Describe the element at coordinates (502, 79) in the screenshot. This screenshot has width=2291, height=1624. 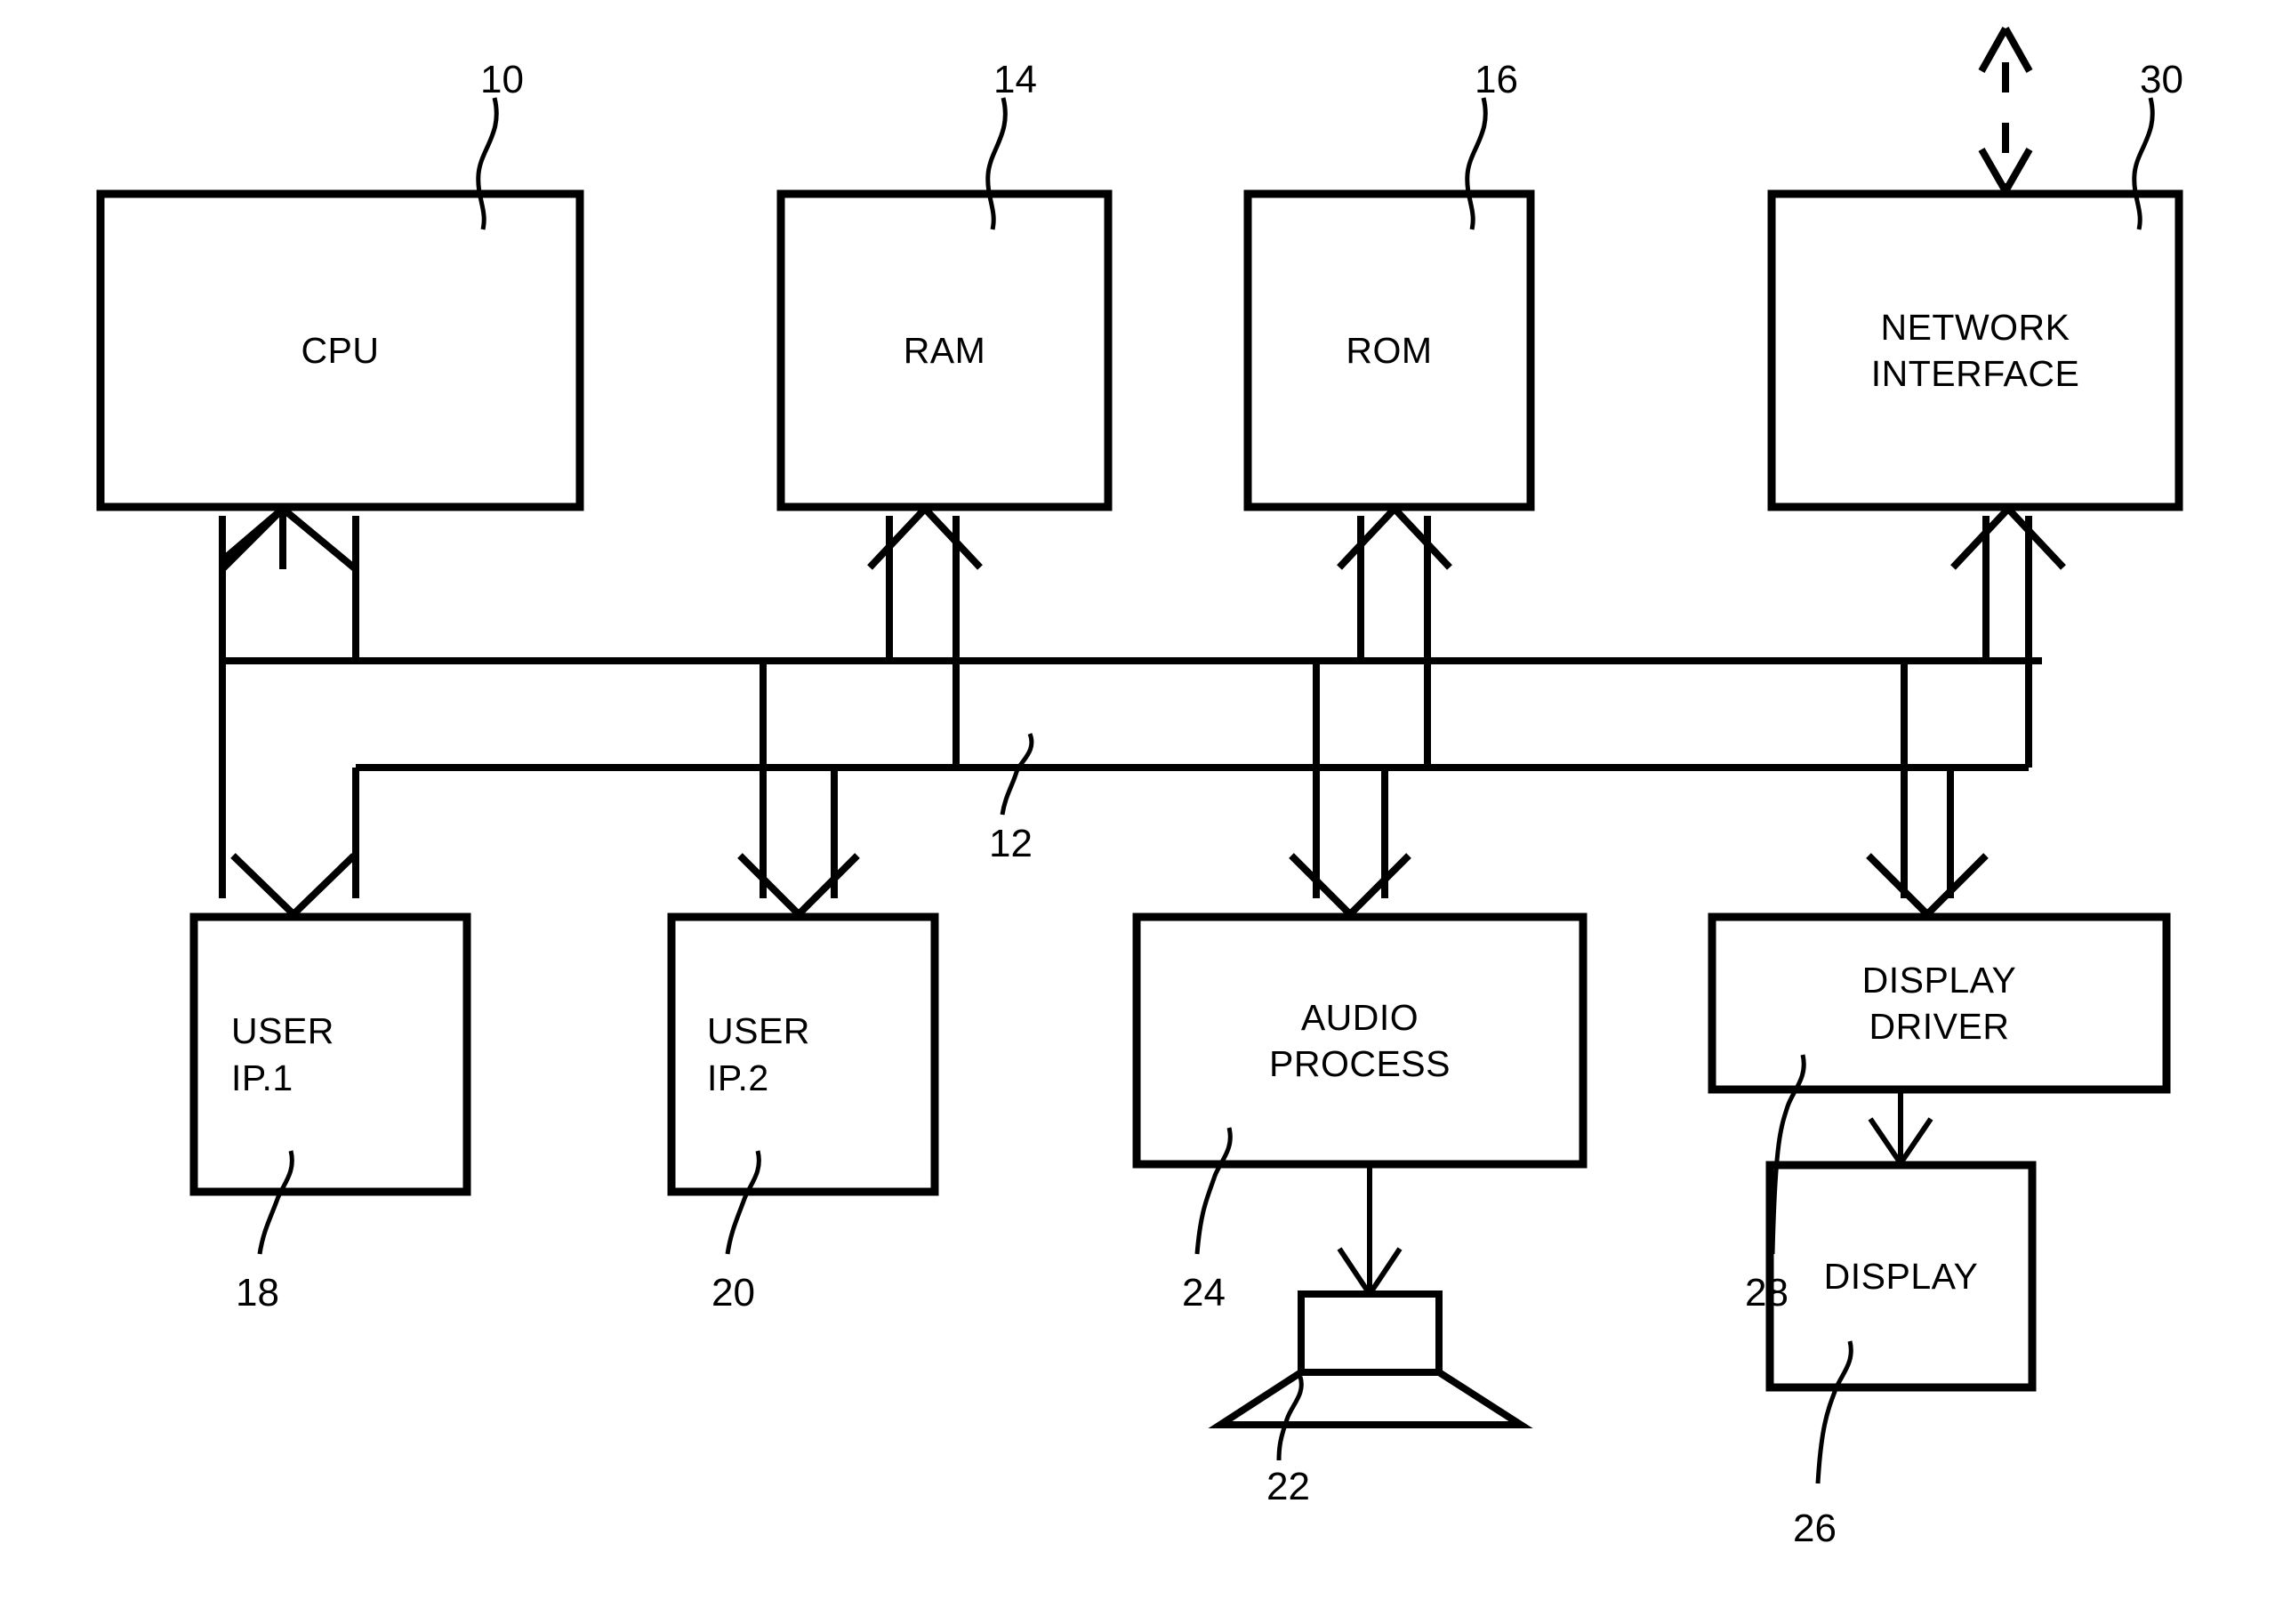
I see `ref-numeral-10: 10` at that location.